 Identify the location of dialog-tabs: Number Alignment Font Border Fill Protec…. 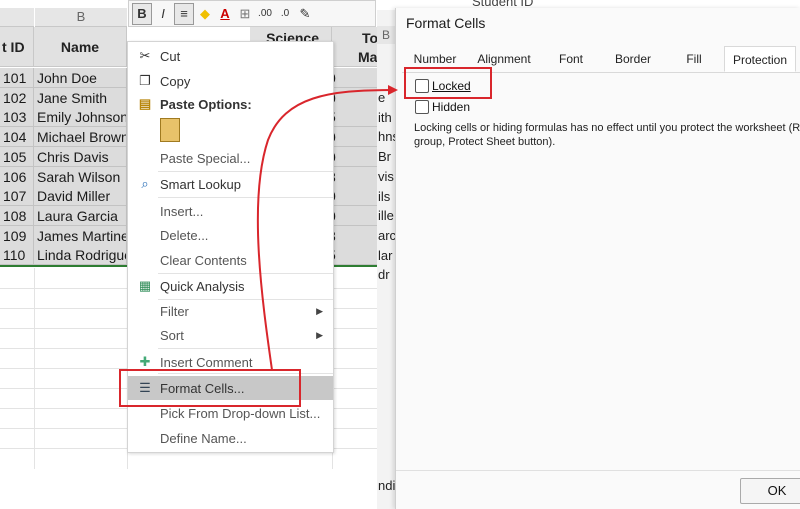
(601, 59).